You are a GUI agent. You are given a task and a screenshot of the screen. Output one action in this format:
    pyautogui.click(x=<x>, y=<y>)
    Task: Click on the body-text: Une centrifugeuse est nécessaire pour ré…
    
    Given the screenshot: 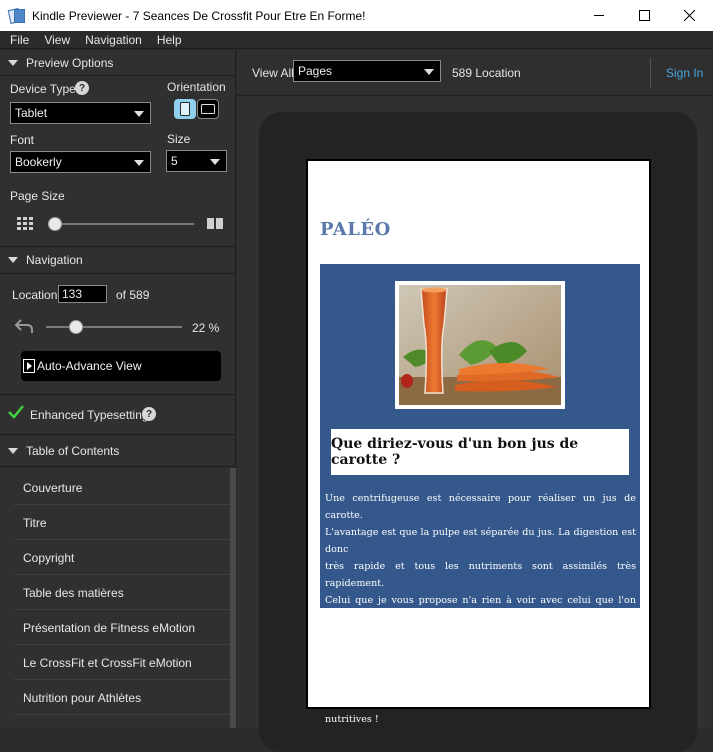 What is the action you would take?
    pyautogui.click(x=480, y=609)
    